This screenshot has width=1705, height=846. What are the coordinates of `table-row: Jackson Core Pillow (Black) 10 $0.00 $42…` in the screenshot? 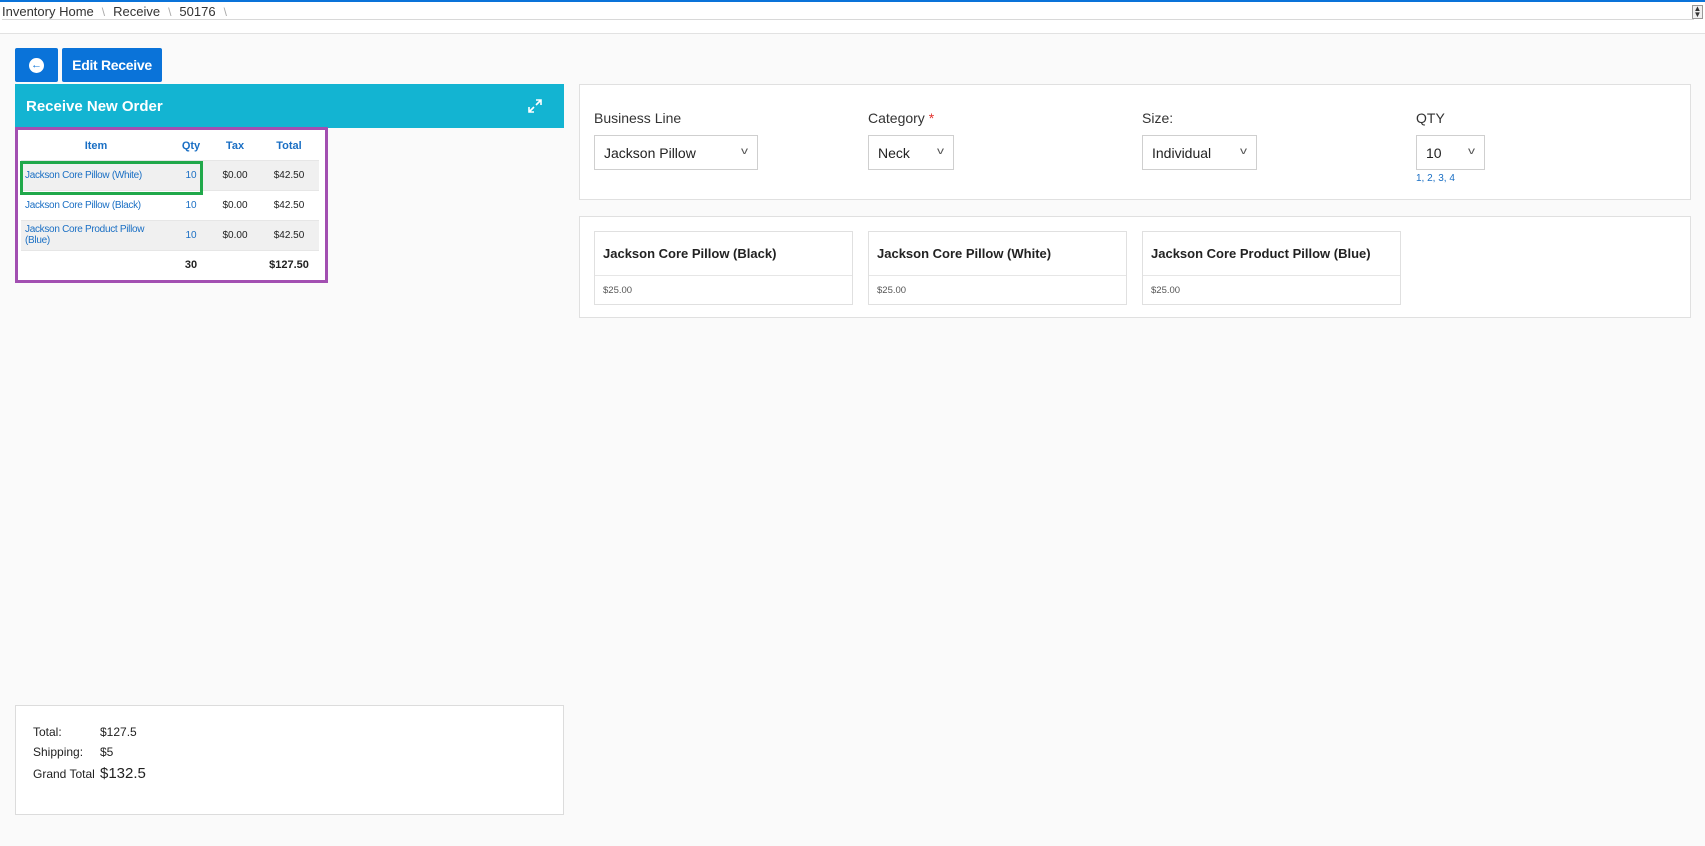 It's located at (170, 205).